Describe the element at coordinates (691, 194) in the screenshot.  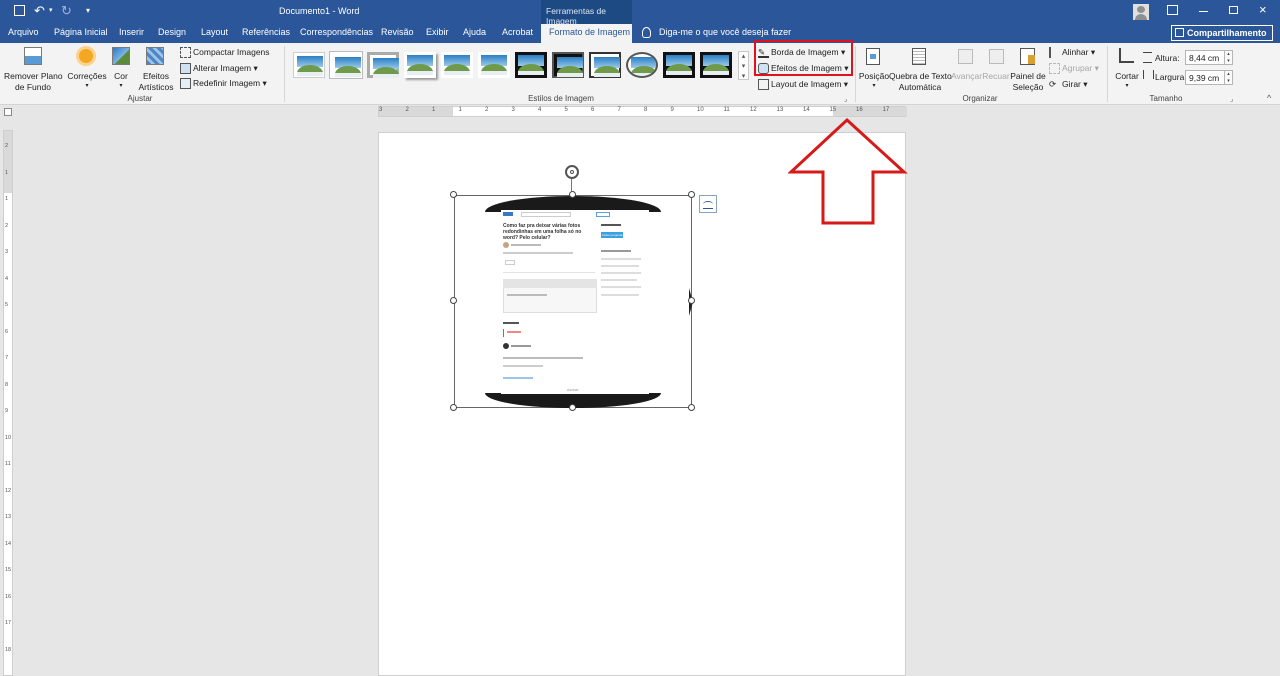
I see `resize-handle-top-right` at that location.